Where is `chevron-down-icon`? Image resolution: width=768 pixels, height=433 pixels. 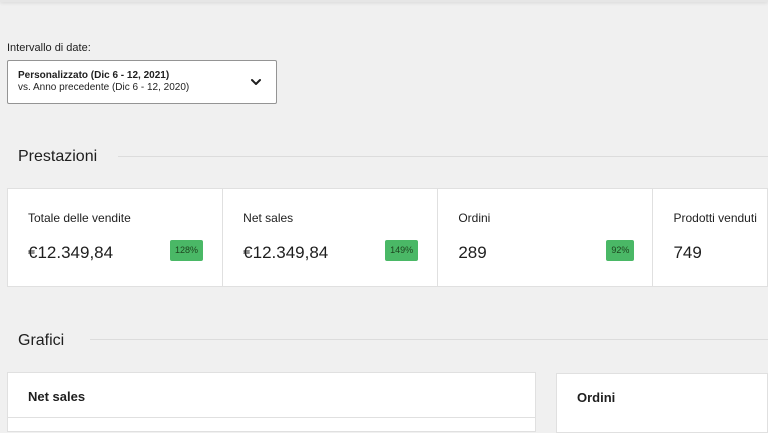 chevron-down-icon is located at coordinates (256, 82).